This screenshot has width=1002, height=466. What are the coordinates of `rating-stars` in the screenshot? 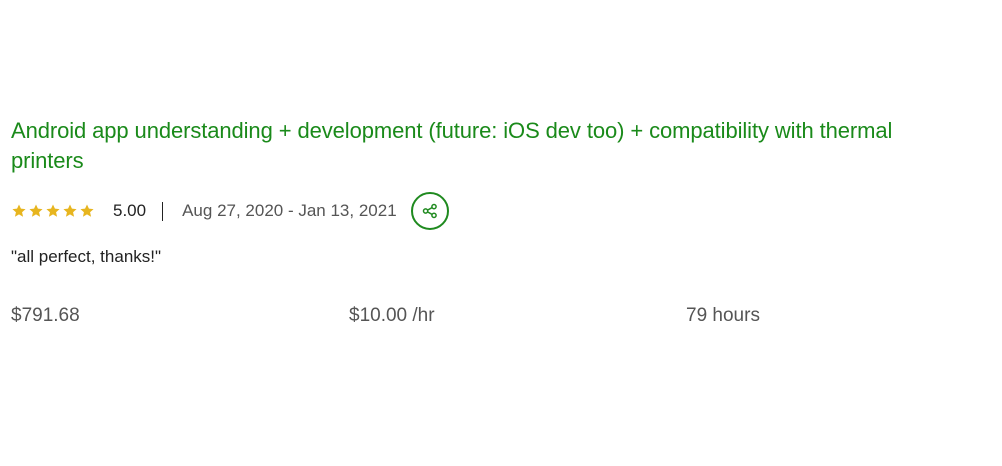 It's located at (53, 211).